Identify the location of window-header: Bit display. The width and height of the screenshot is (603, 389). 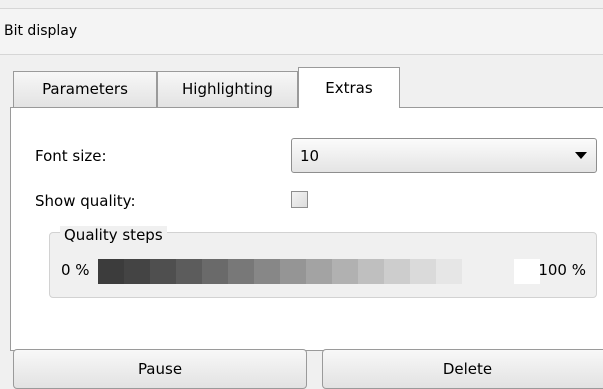
(301, 31).